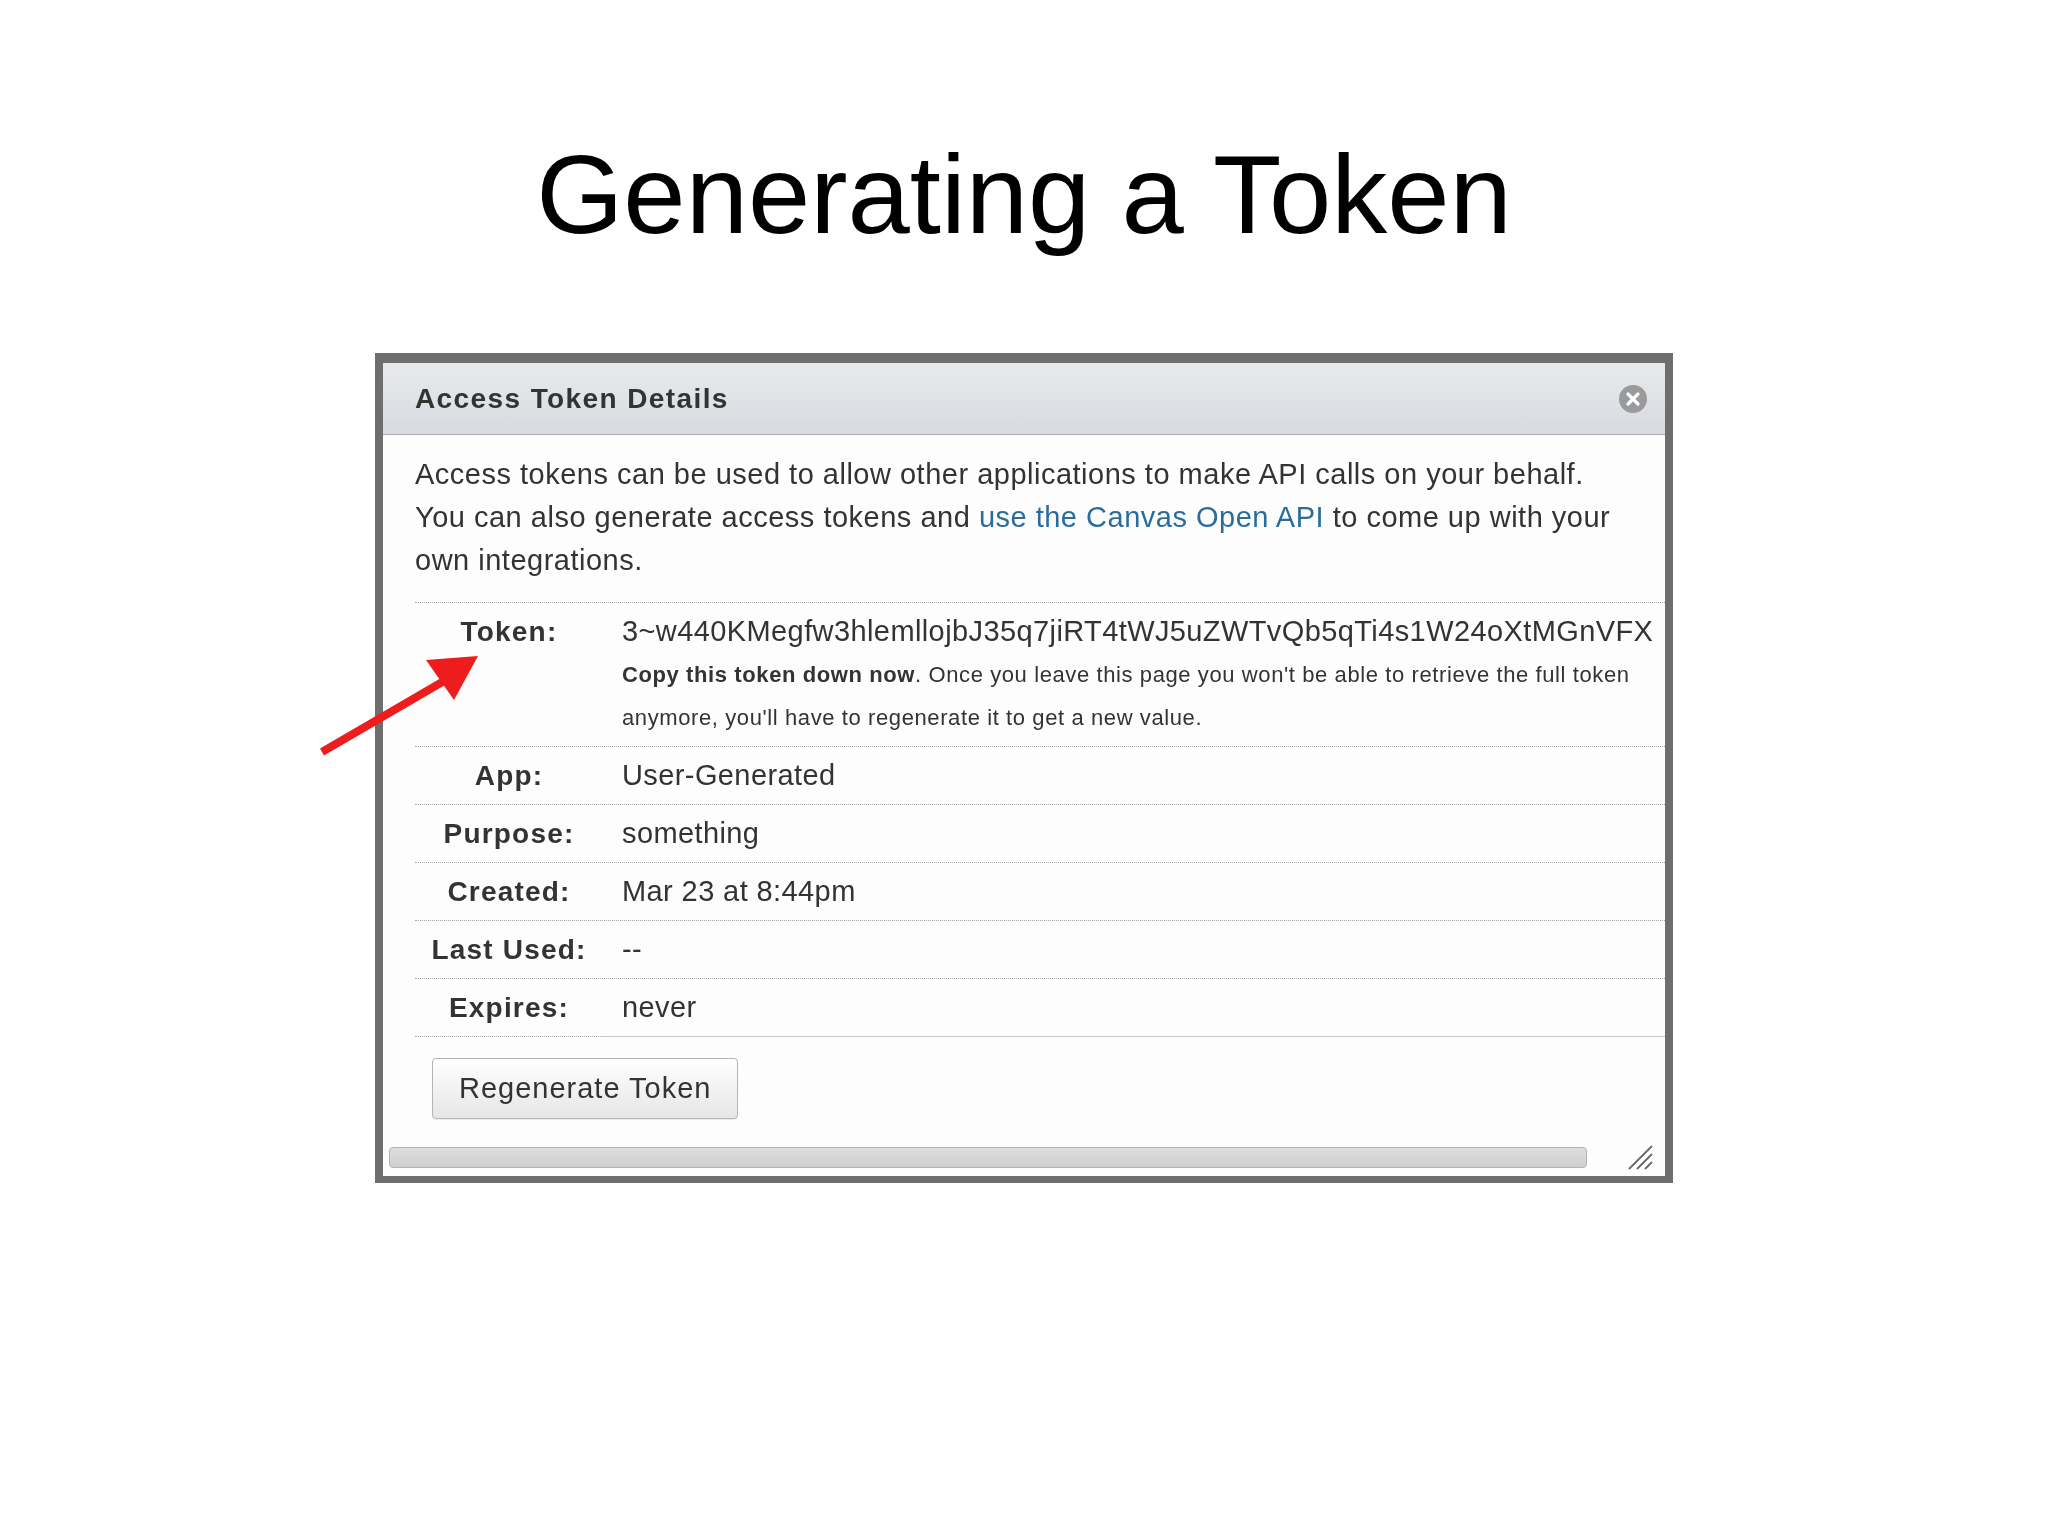 The height and width of the screenshot is (1536, 2048). I want to click on field-label: Token:, so click(509, 632).